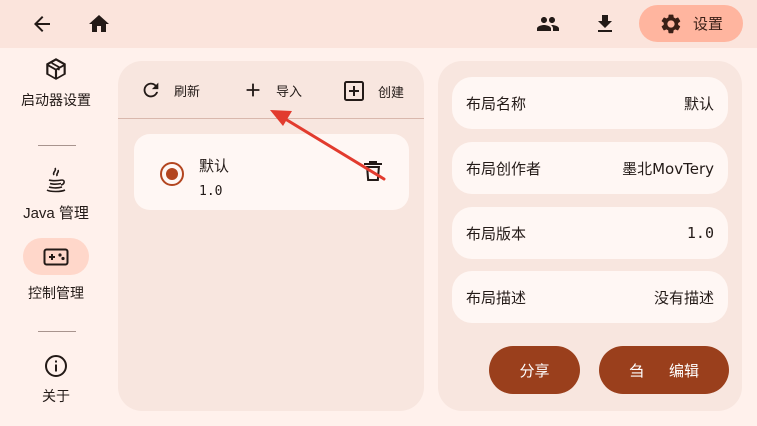 This screenshot has height=426, width=757. What do you see at coordinates (56, 366) in the screenshot?
I see `info-icon` at bounding box center [56, 366].